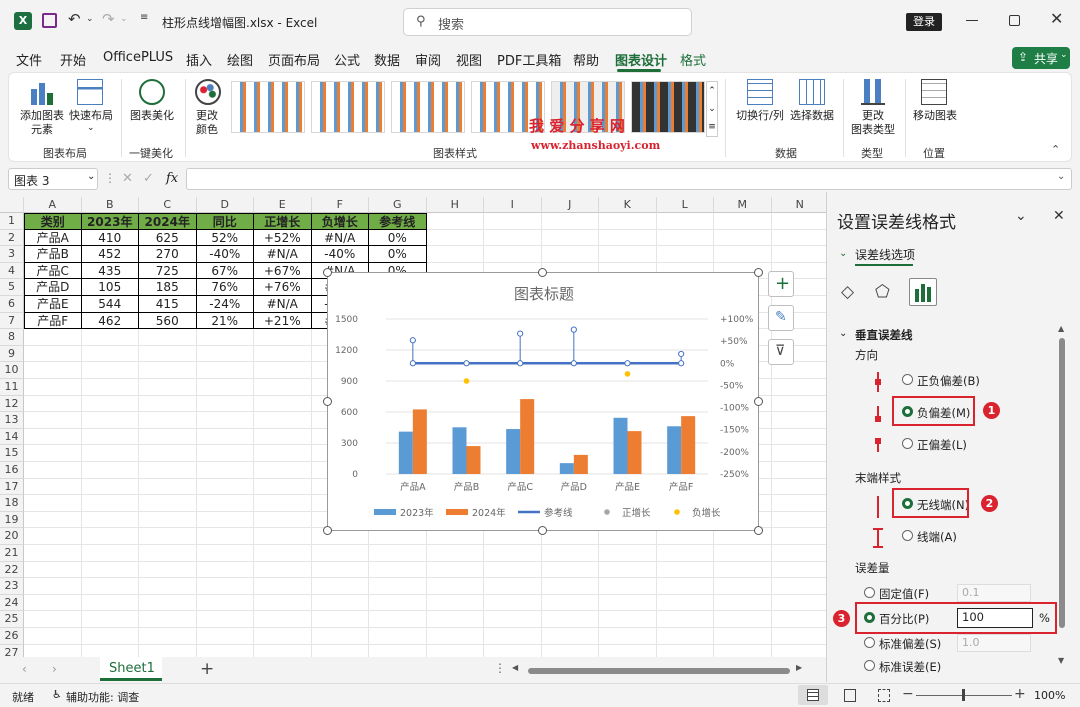 The height and width of the screenshot is (707, 1080). Describe the element at coordinates (327, 530) in the screenshot. I see `chart-handle-bl` at that location.